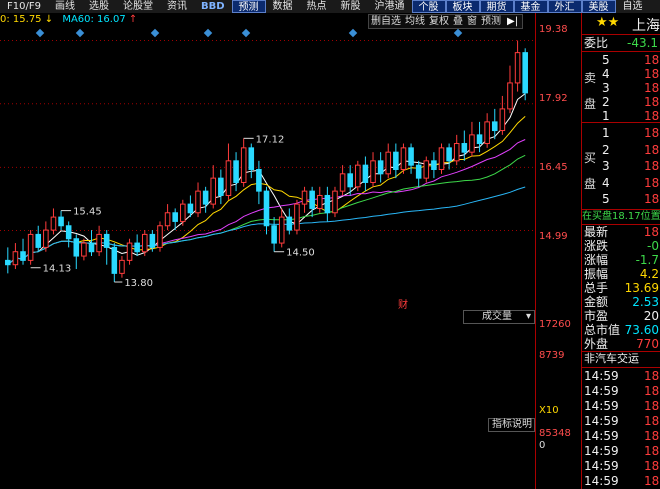  Describe the element at coordinates (606, 166) in the screenshot. I see `buy-level-row-label: 3` at that location.